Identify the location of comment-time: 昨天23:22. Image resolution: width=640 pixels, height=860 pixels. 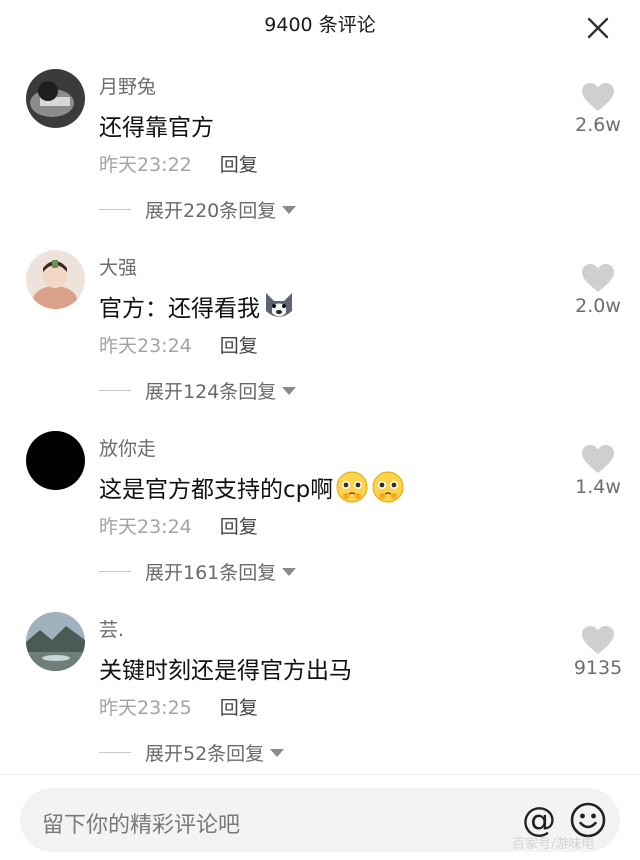
(145, 165).